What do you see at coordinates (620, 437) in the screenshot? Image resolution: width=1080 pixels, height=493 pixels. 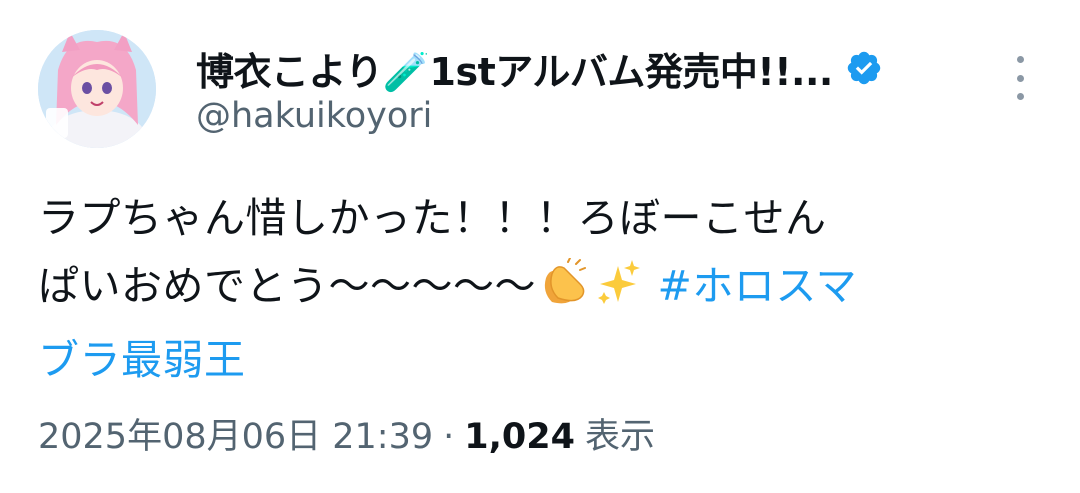 I see `views-label: 表示` at bounding box center [620, 437].